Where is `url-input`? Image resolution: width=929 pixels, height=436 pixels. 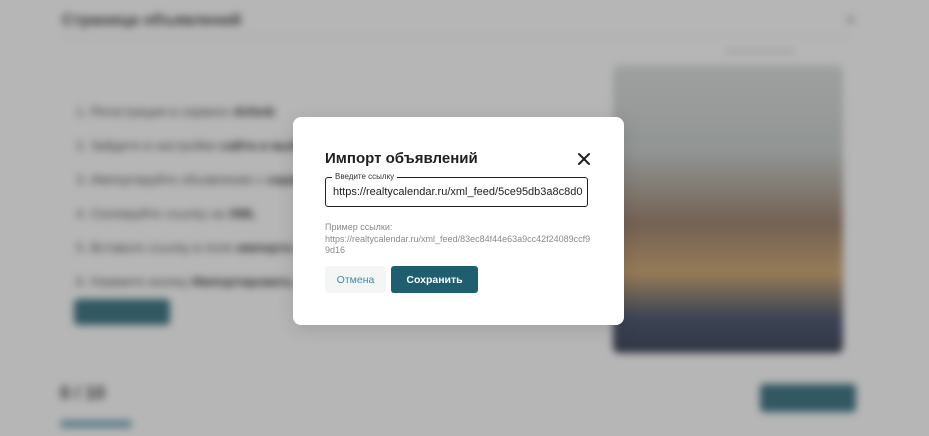 url-input is located at coordinates (458, 192).